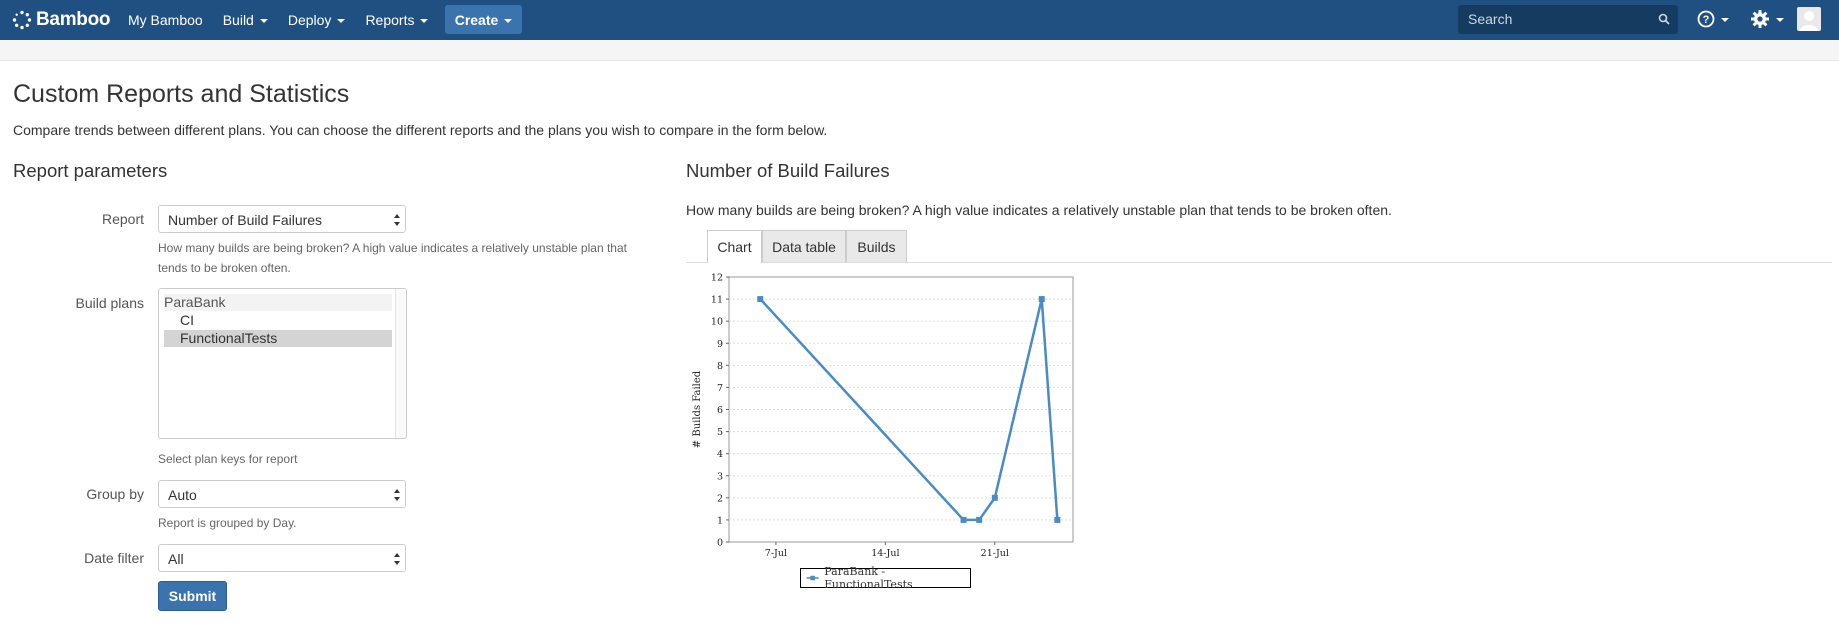  I want to click on y-tick-label: 4, so click(720, 454).